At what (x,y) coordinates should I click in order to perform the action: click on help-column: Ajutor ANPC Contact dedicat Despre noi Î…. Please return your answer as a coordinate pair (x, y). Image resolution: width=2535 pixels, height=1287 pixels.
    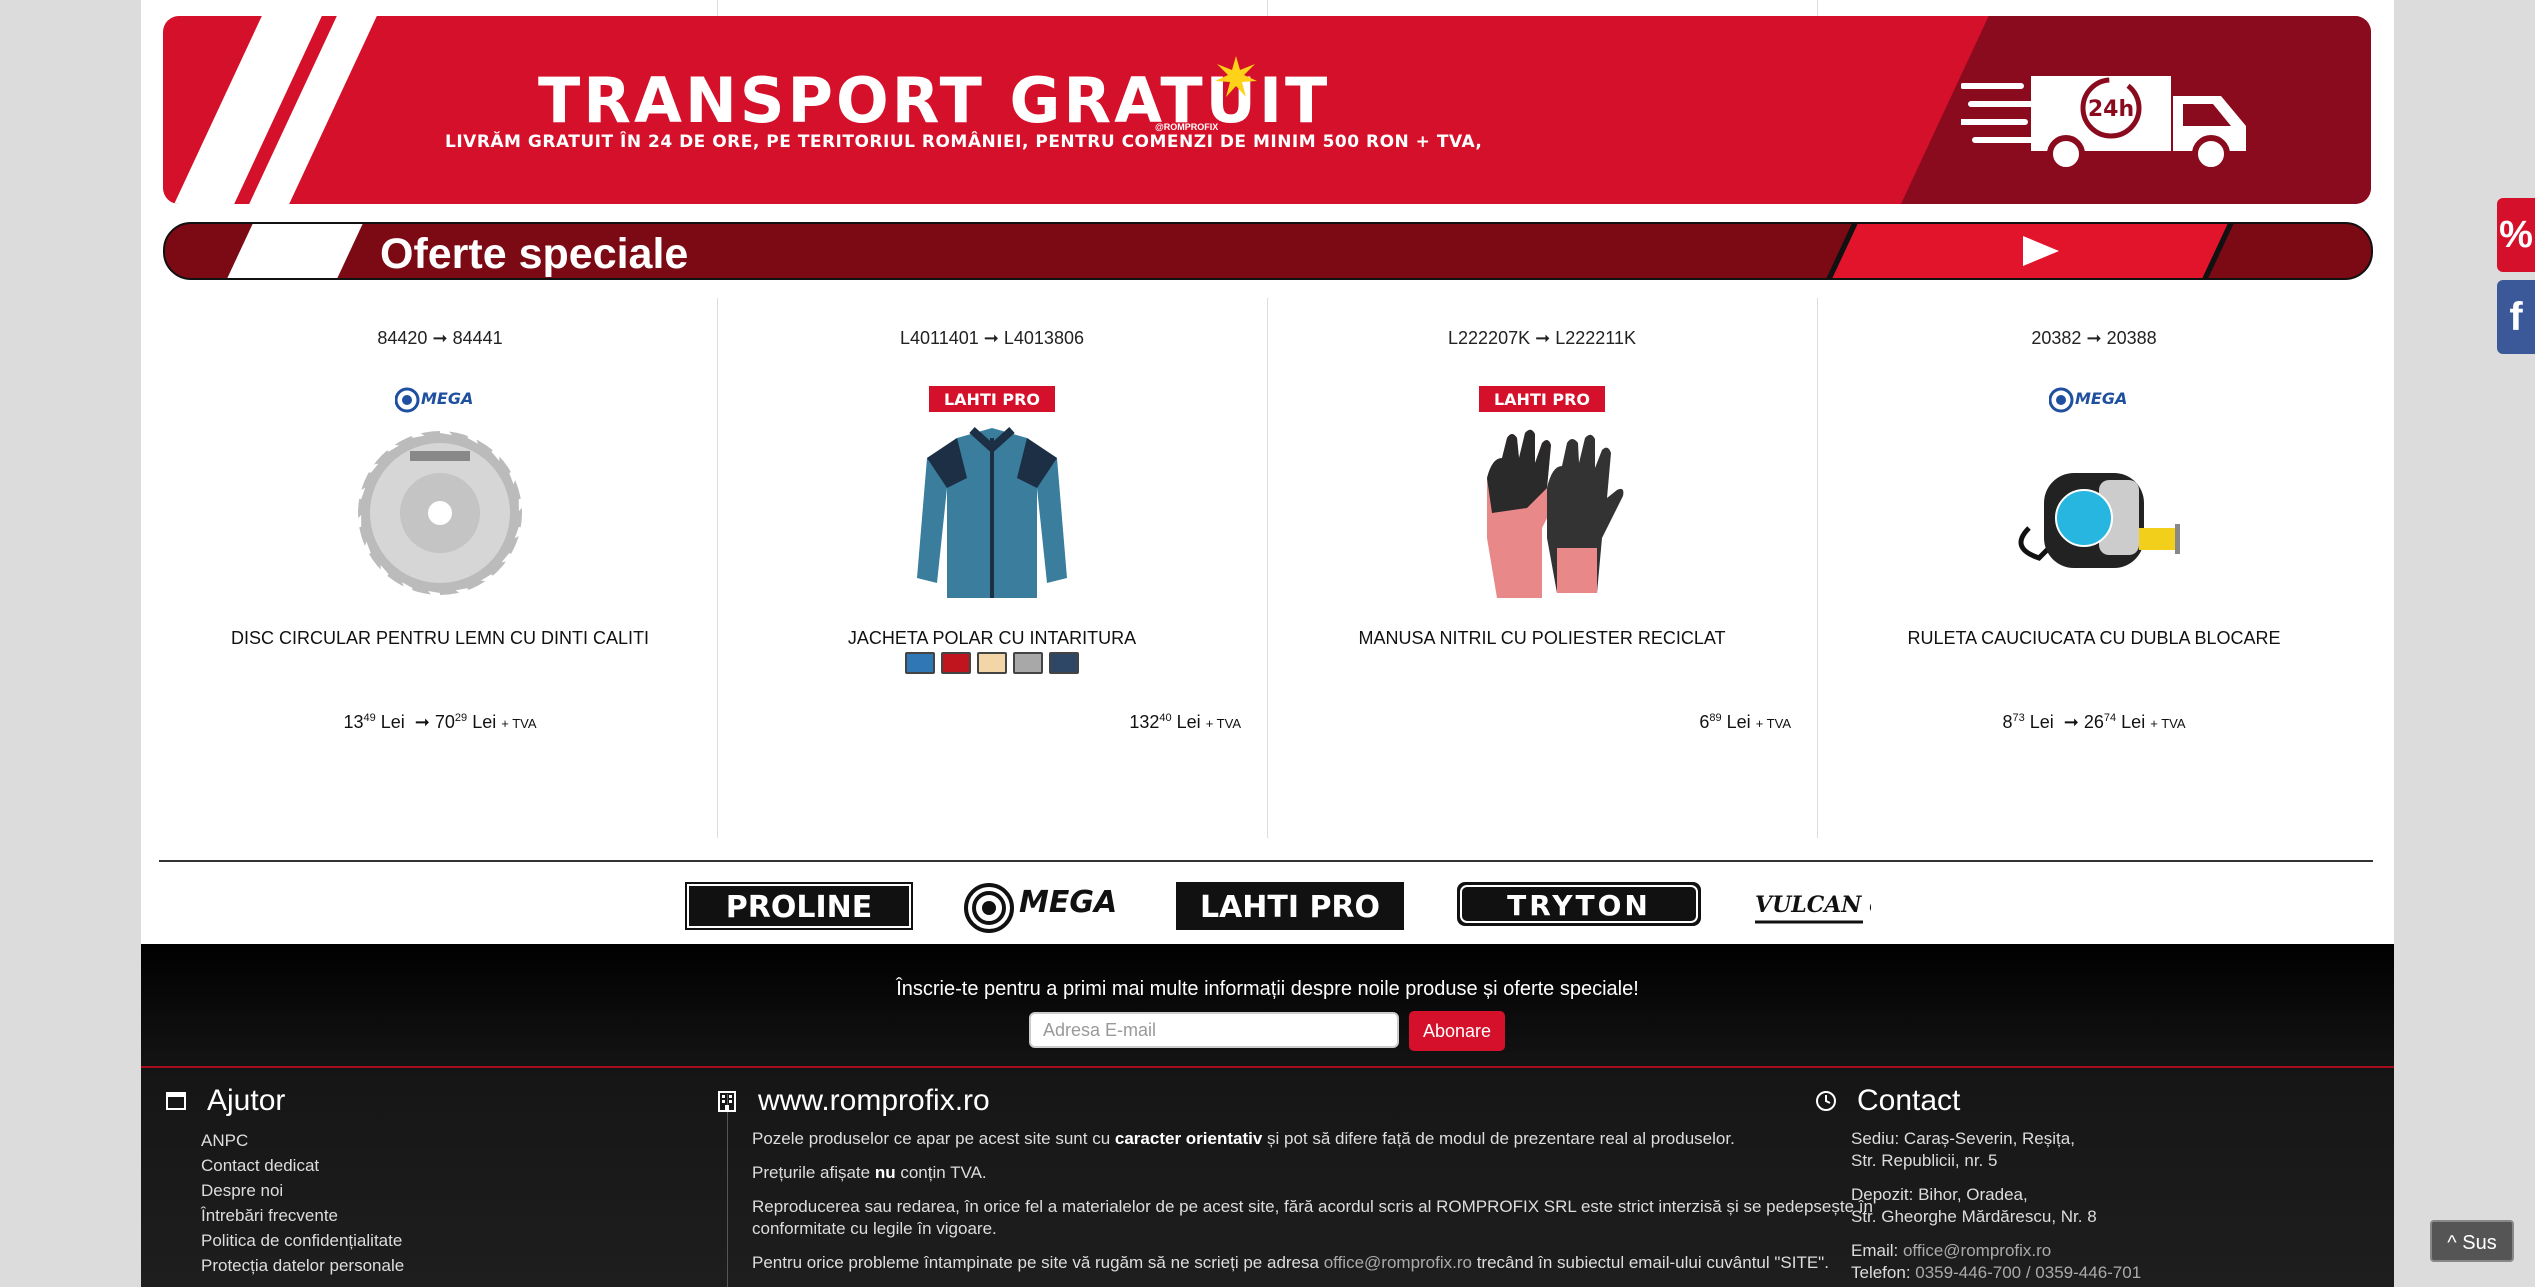
    Looking at the image, I should click on (445, 1181).